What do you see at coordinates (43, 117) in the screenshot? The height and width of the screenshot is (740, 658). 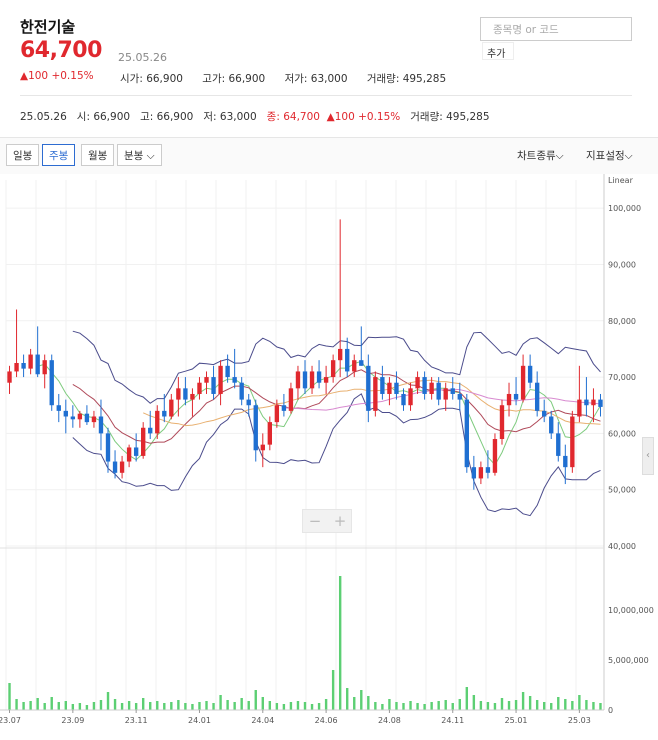 I see `summary-date: 25.05.26` at bounding box center [43, 117].